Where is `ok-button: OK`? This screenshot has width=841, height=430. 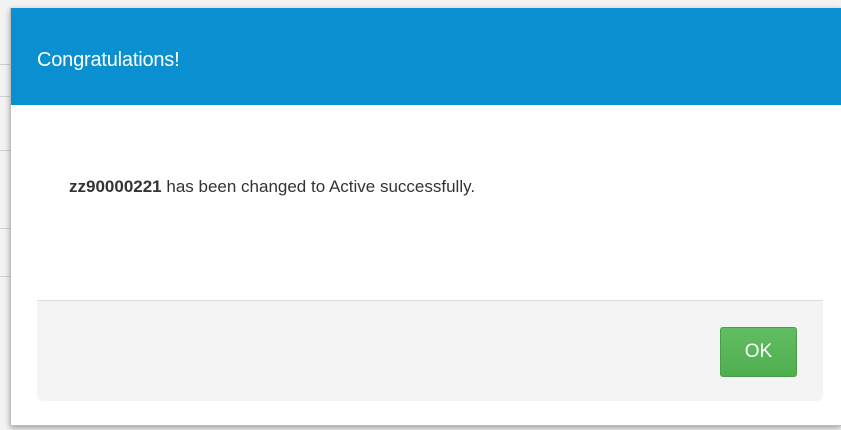 ok-button: OK is located at coordinates (758, 352).